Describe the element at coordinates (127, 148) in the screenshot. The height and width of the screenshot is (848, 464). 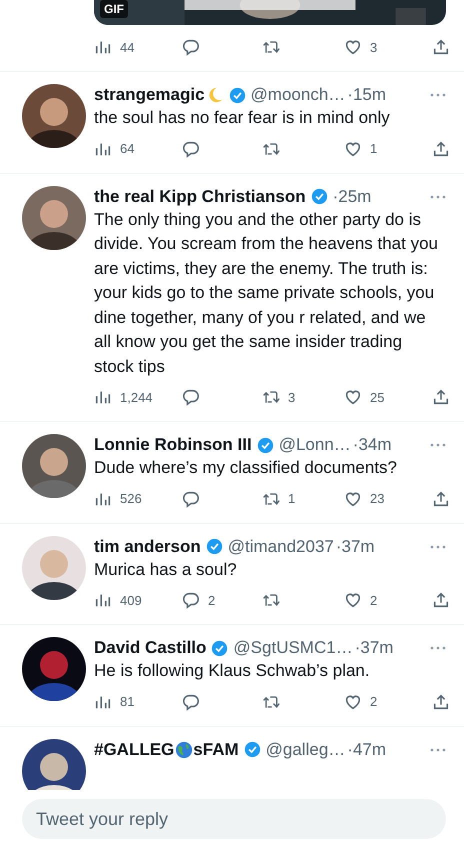
I see `view-count: 64` at that location.